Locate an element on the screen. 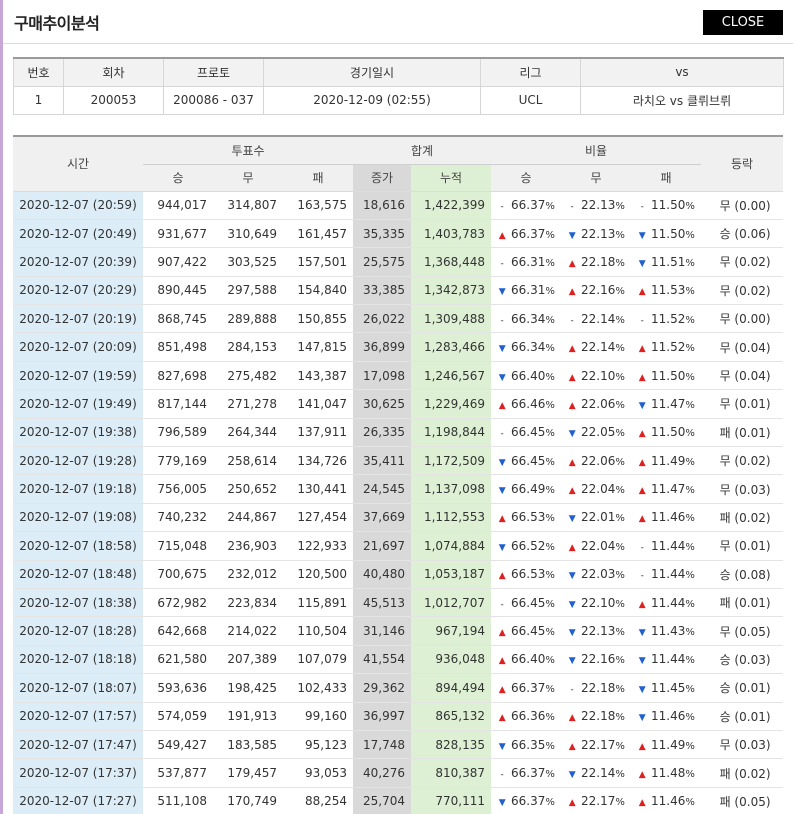 Image resolution: width=793 pixels, height=814 pixels. votes-draw: 310,649 is located at coordinates (248, 234).